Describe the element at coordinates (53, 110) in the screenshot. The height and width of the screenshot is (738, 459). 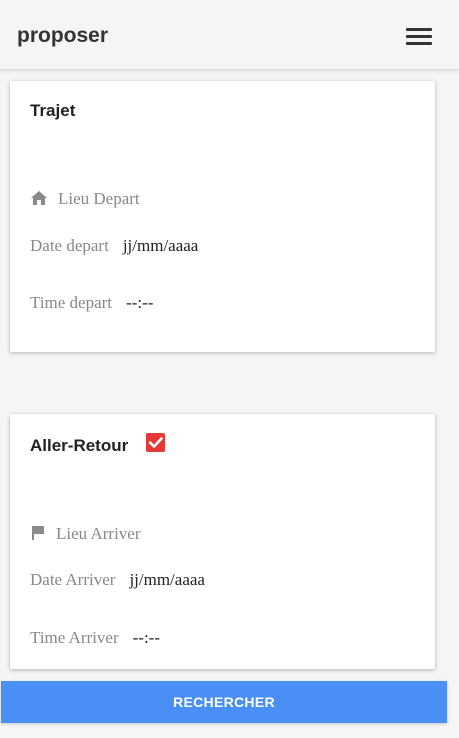
I see `trajet-title: Trajet` at that location.